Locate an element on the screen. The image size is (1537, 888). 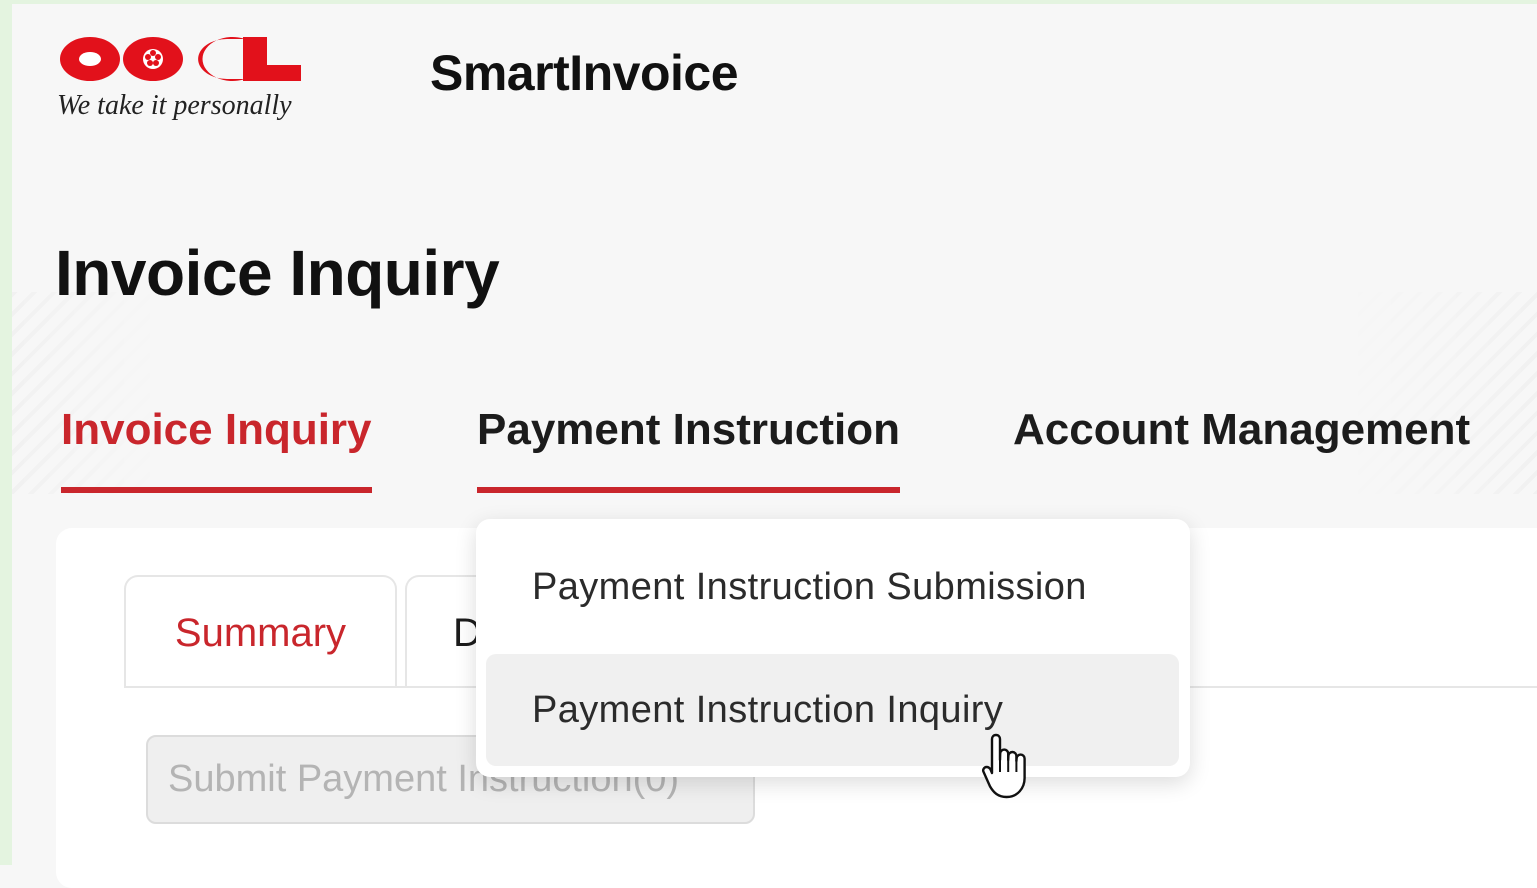
nav-account-management: Account Management is located at coordinates (1241, 430).